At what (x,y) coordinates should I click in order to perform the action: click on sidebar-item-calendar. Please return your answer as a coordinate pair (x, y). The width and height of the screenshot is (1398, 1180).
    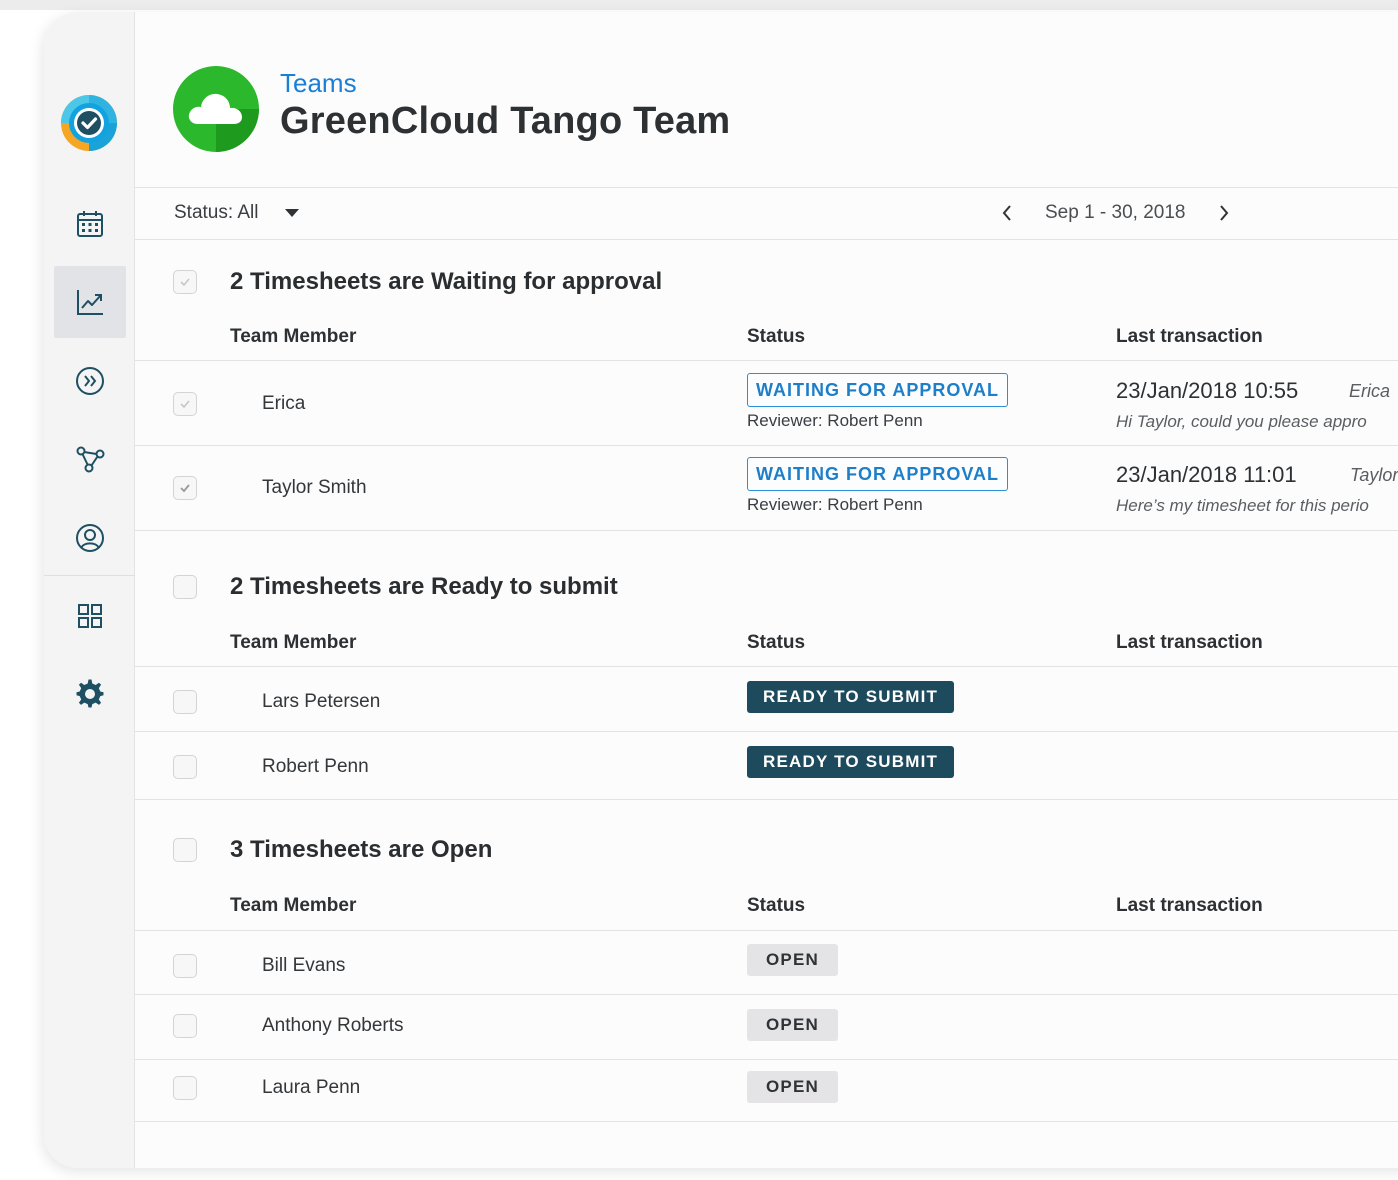
    Looking at the image, I should click on (90, 224).